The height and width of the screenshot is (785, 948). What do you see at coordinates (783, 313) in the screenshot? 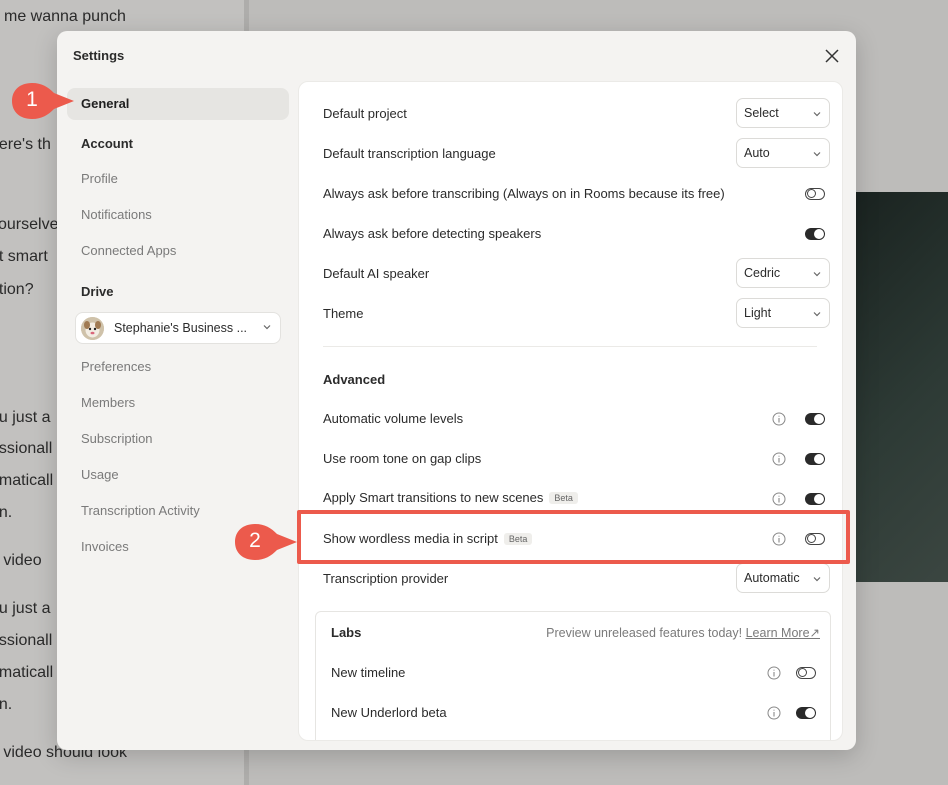
I see `theme-select: Light` at bounding box center [783, 313].